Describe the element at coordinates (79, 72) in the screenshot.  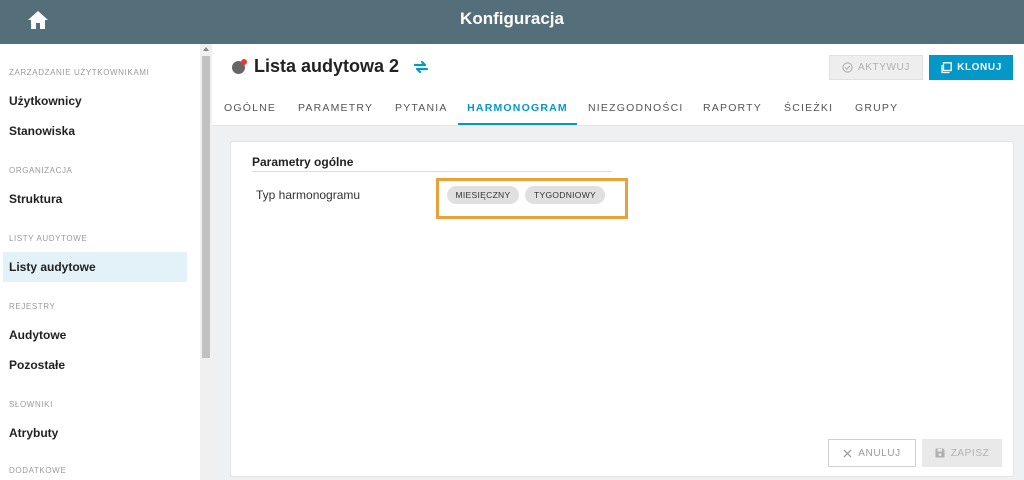
I see `sidebar-section-user-management: ZARZĄDZANIE UŻYTKOWNIKAMI` at that location.